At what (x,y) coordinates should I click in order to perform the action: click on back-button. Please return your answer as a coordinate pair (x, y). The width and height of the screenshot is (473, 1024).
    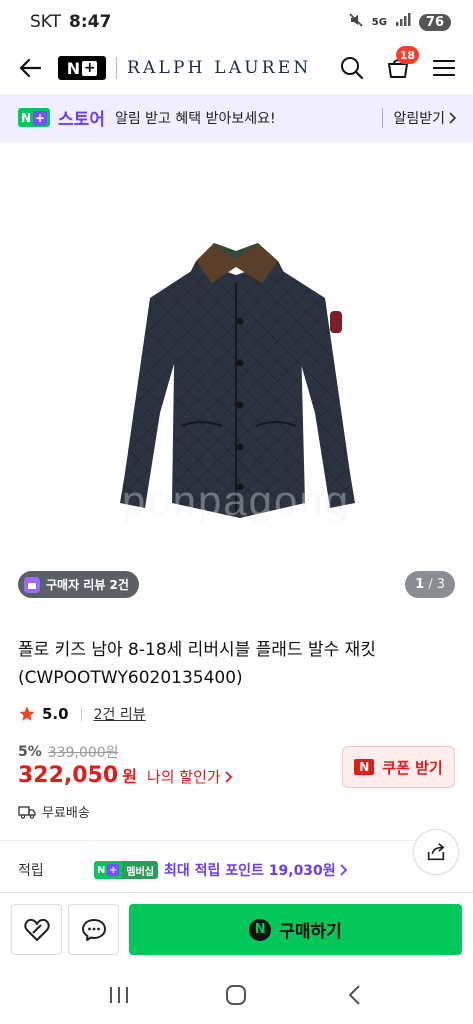
    Looking at the image, I should click on (30, 68).